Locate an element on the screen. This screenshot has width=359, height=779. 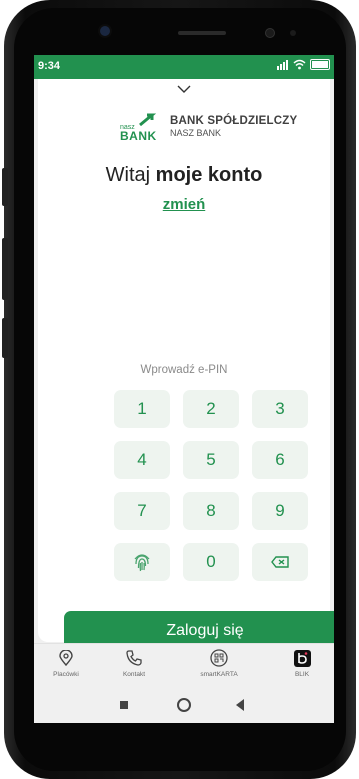
tab-blik-label: BLIK is located at coordinates (302, 674).